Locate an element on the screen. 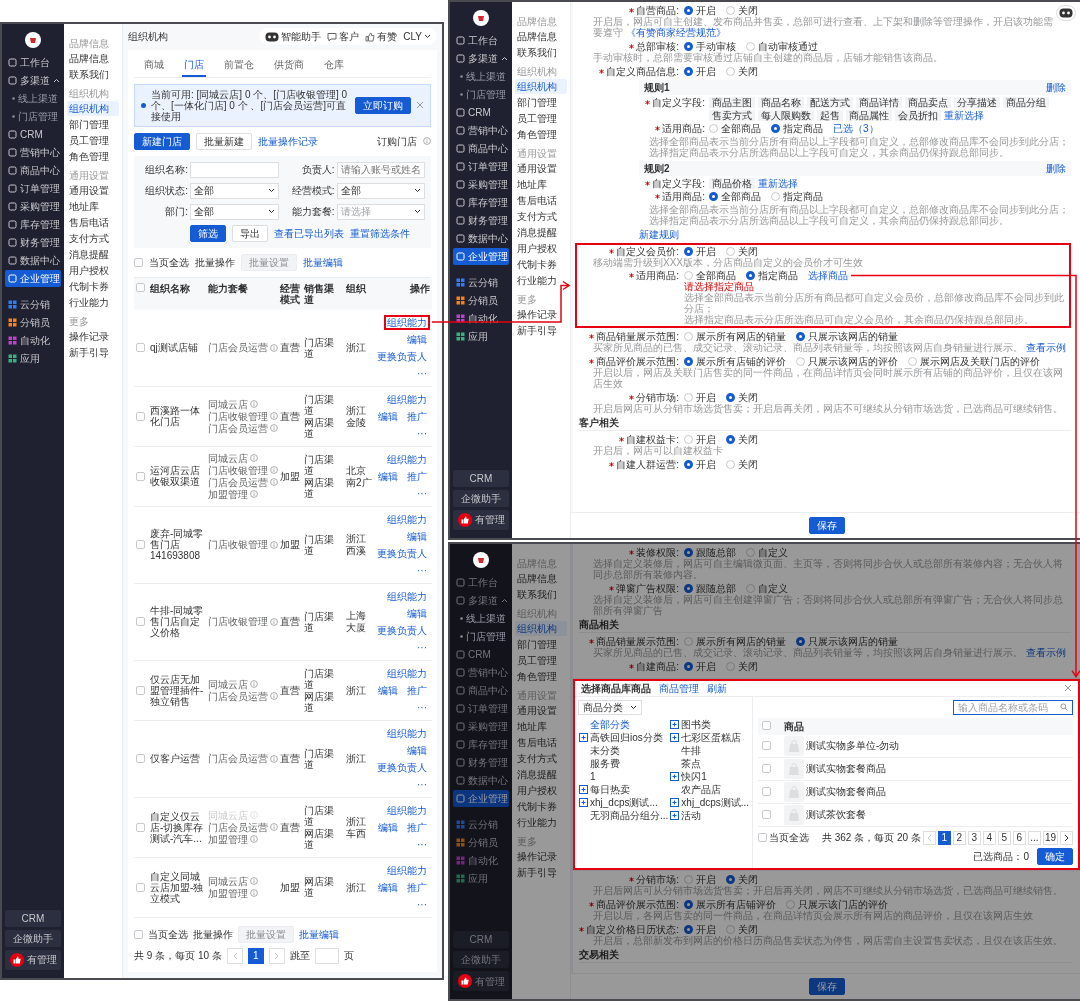  nav-item: 联系我们 is located at coordinates (541, 52).